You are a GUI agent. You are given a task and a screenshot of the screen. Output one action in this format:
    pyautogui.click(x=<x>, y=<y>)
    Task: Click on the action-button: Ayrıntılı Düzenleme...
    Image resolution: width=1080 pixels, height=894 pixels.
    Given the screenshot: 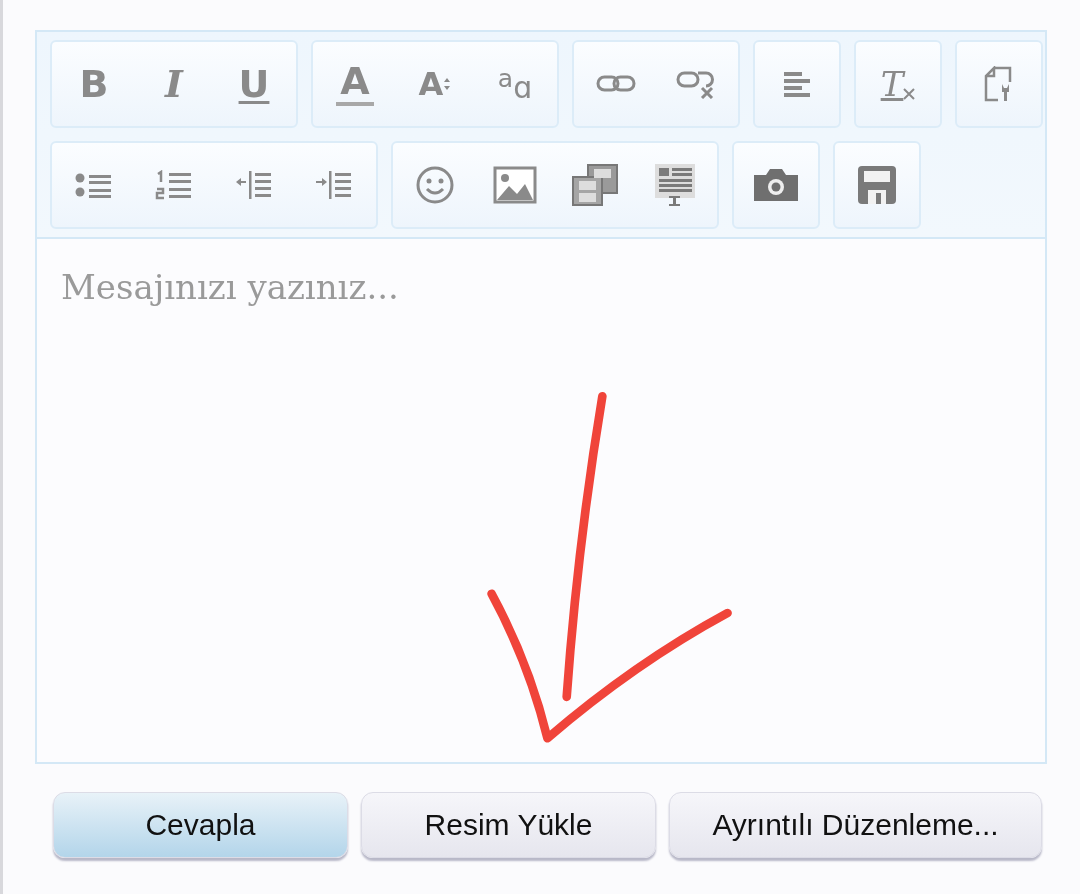 What is the action you would take?
    pyautogui.click(x=855, y=825)
    